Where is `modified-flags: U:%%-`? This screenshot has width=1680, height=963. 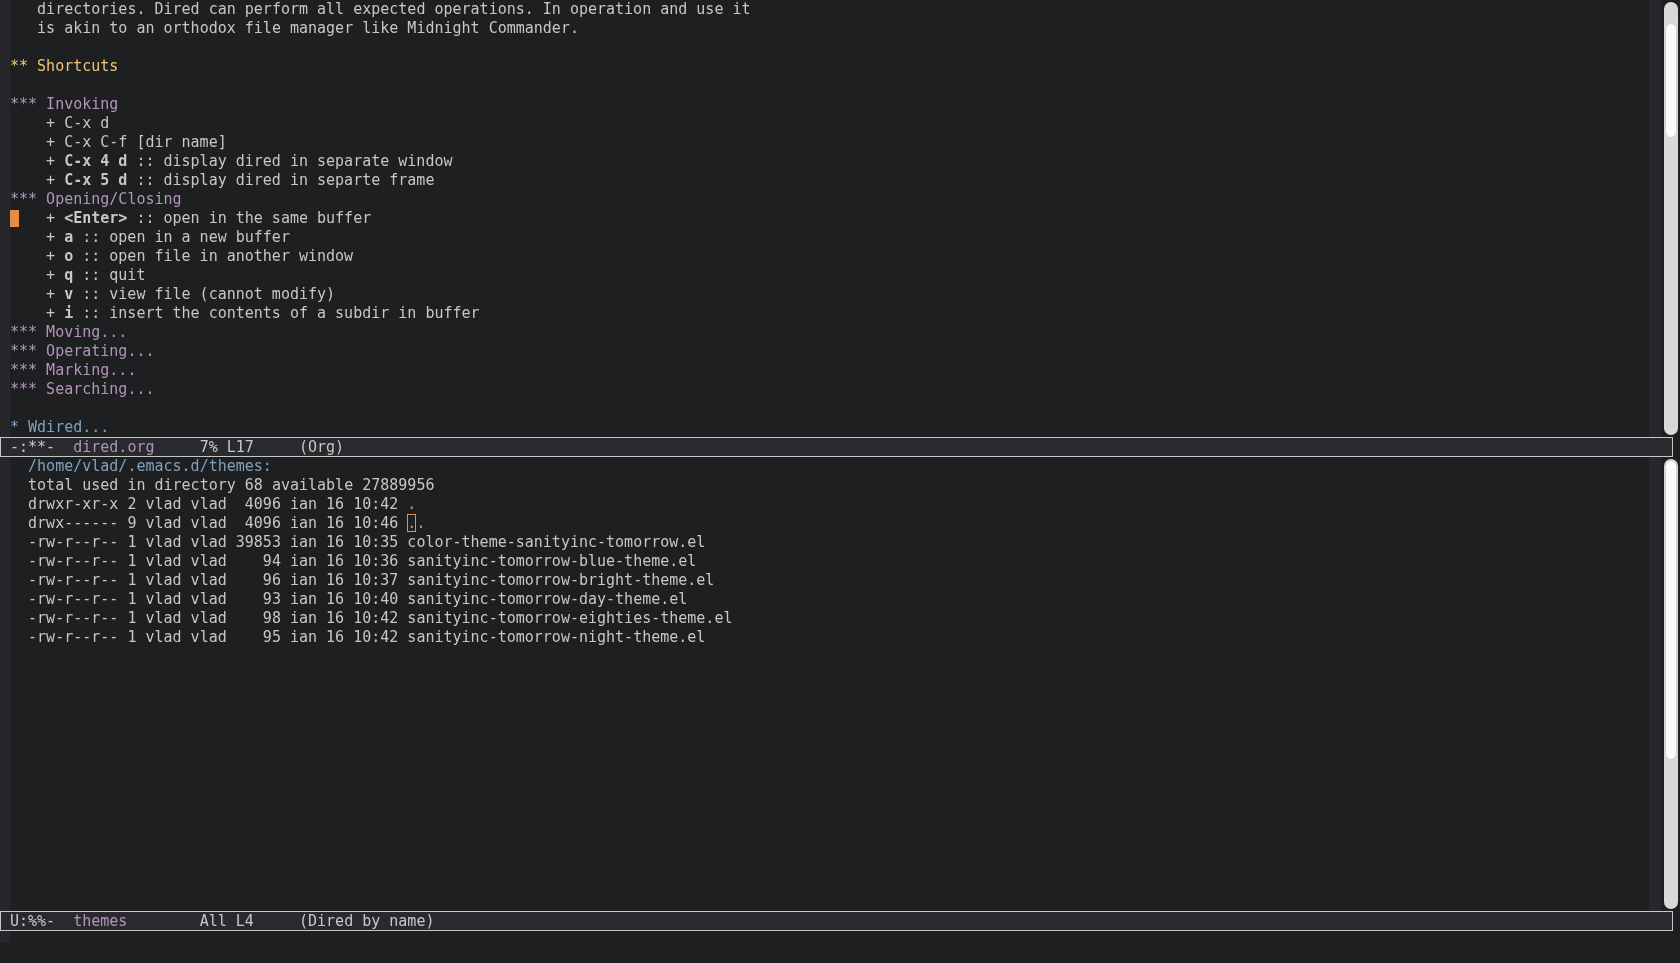
modified-flags: U:%%- is located at coordinates (33, 921).